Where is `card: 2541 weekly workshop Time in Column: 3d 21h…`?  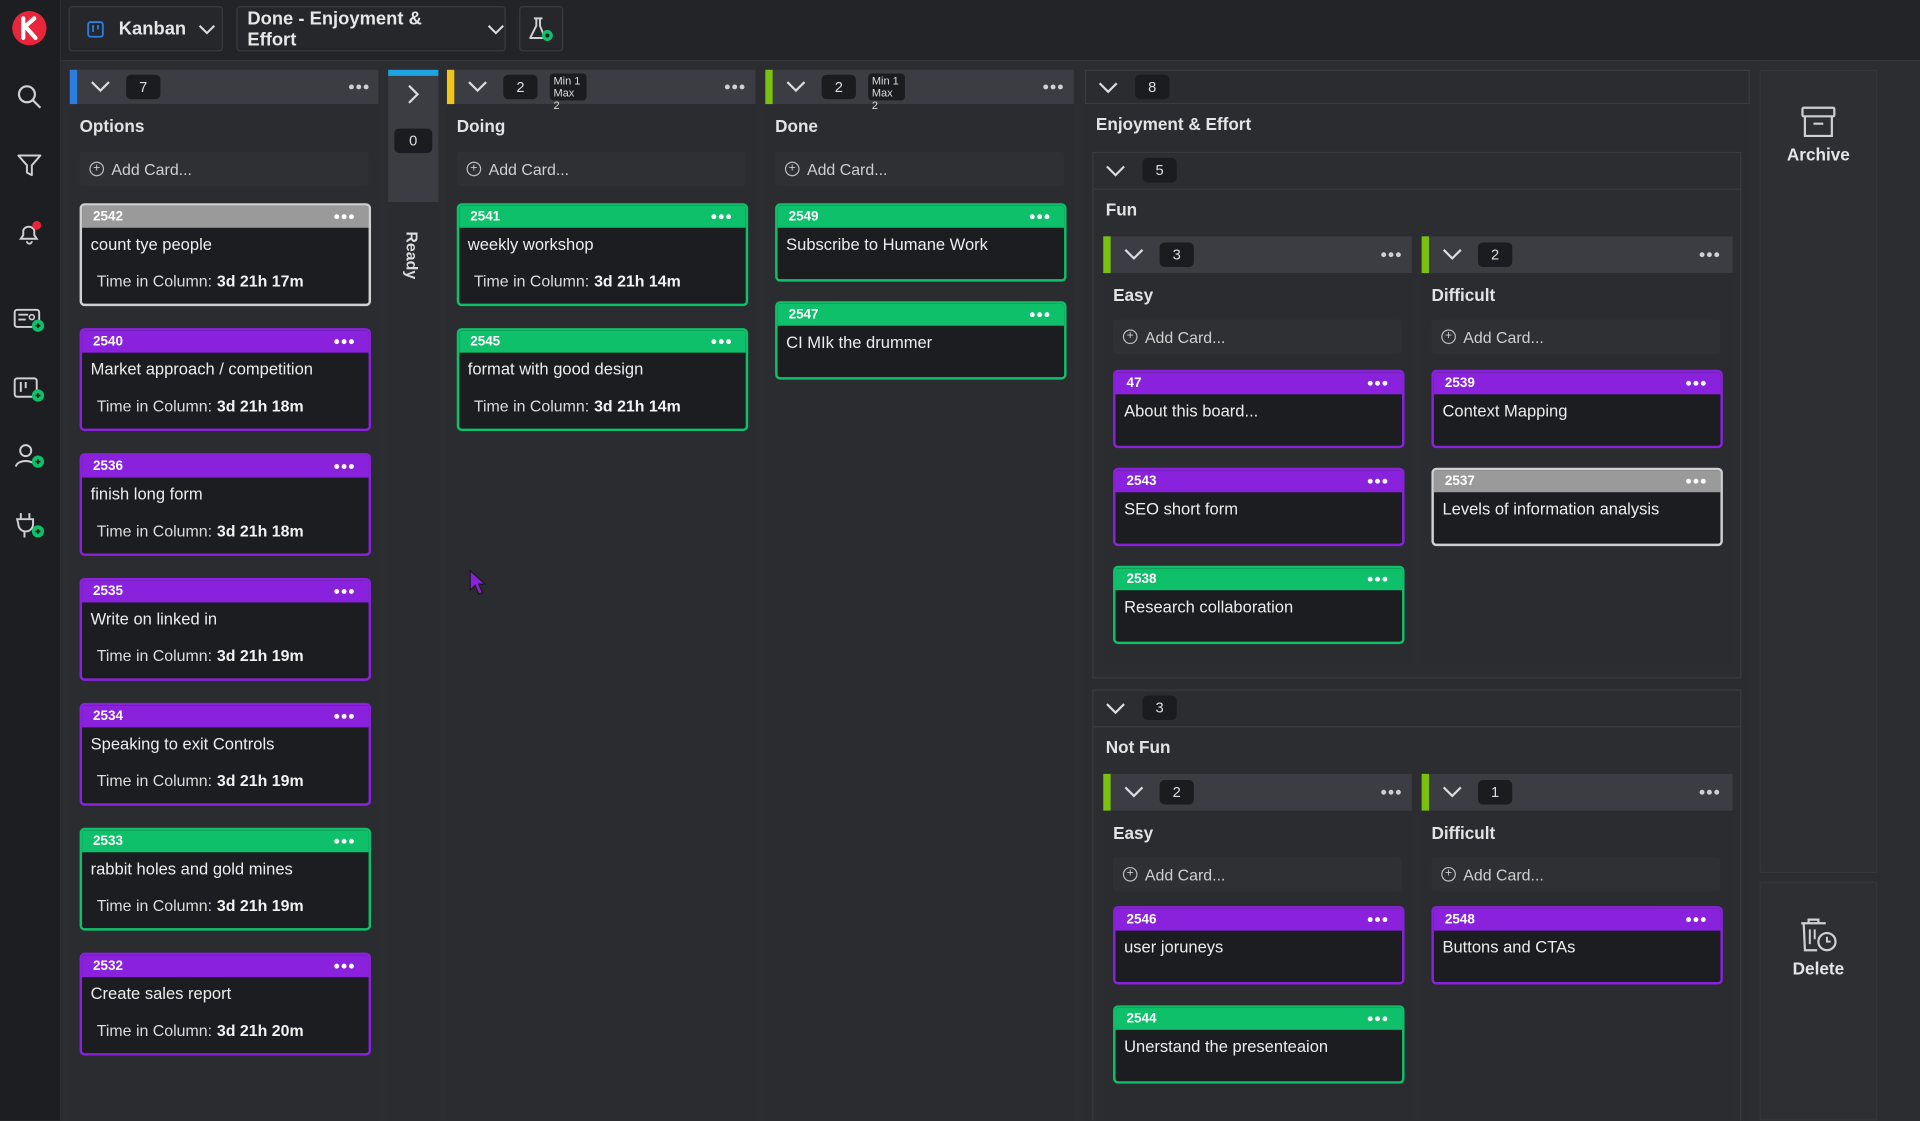 card: 2541 weekly workshop Time in Column: 3d 21h… is located at coordinates (602, 255).